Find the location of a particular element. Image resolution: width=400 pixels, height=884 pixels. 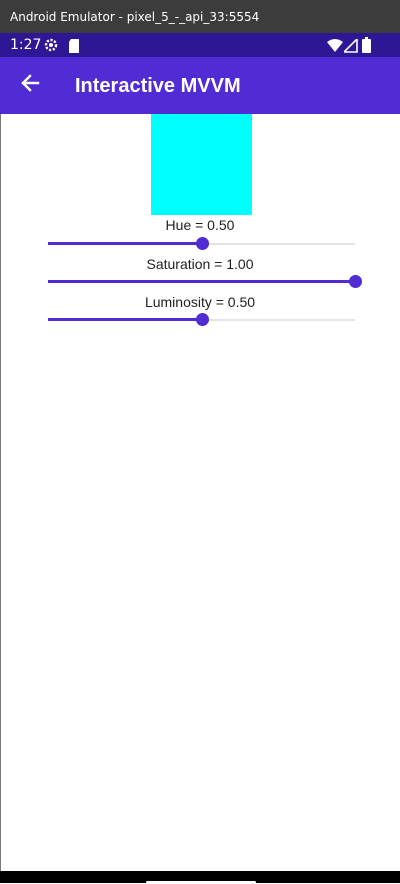

sd-card-icon is located at coordinates (74, 47).